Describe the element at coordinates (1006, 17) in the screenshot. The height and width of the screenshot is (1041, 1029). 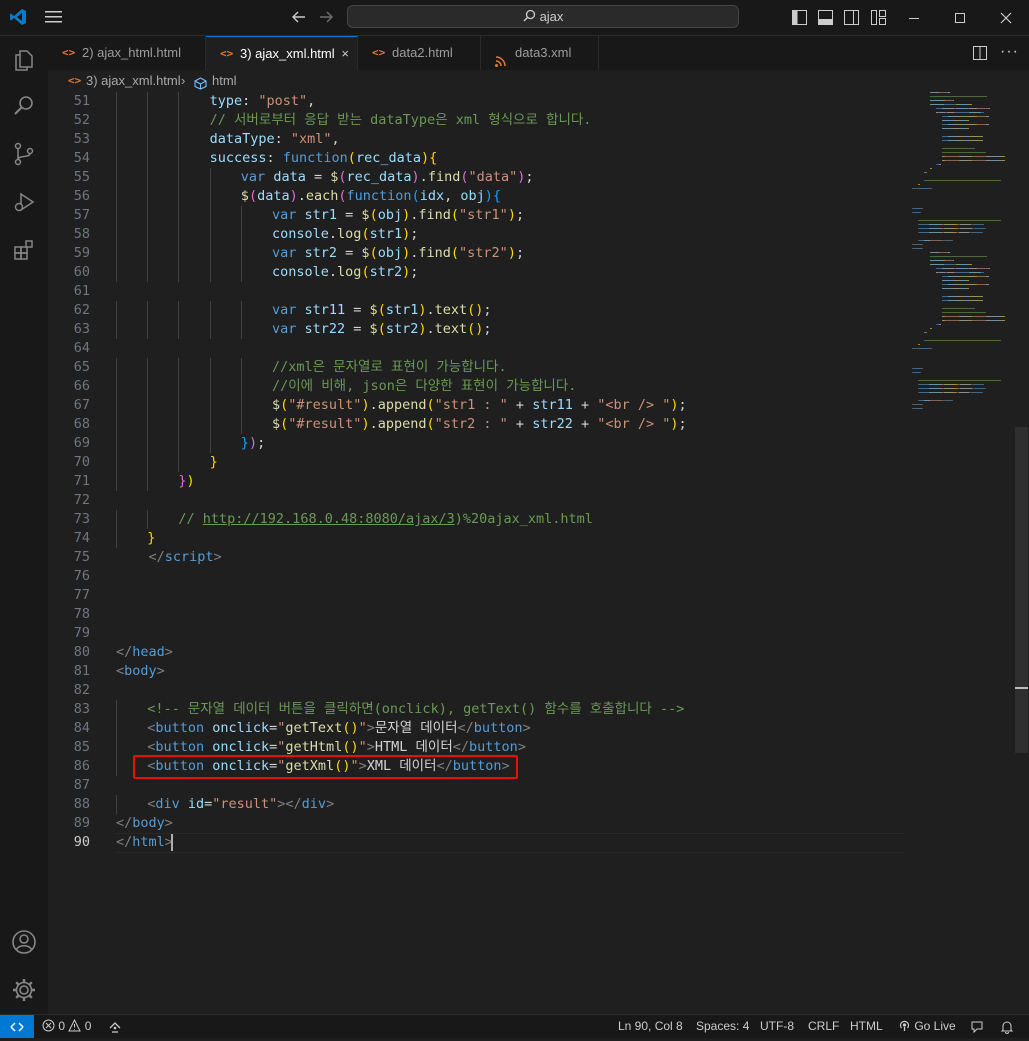
I see `close-window-button` at that location.